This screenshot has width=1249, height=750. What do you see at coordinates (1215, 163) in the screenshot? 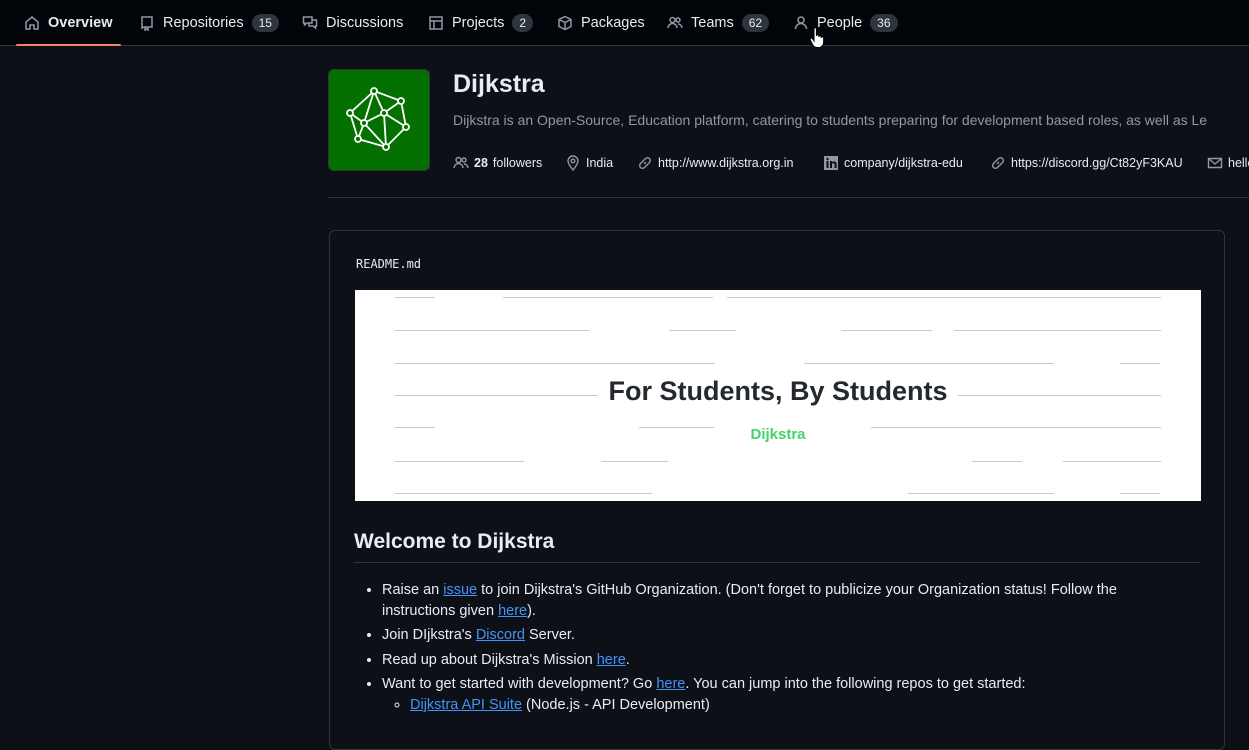
I see `mail-icon` at bounding box center [1215, 163].